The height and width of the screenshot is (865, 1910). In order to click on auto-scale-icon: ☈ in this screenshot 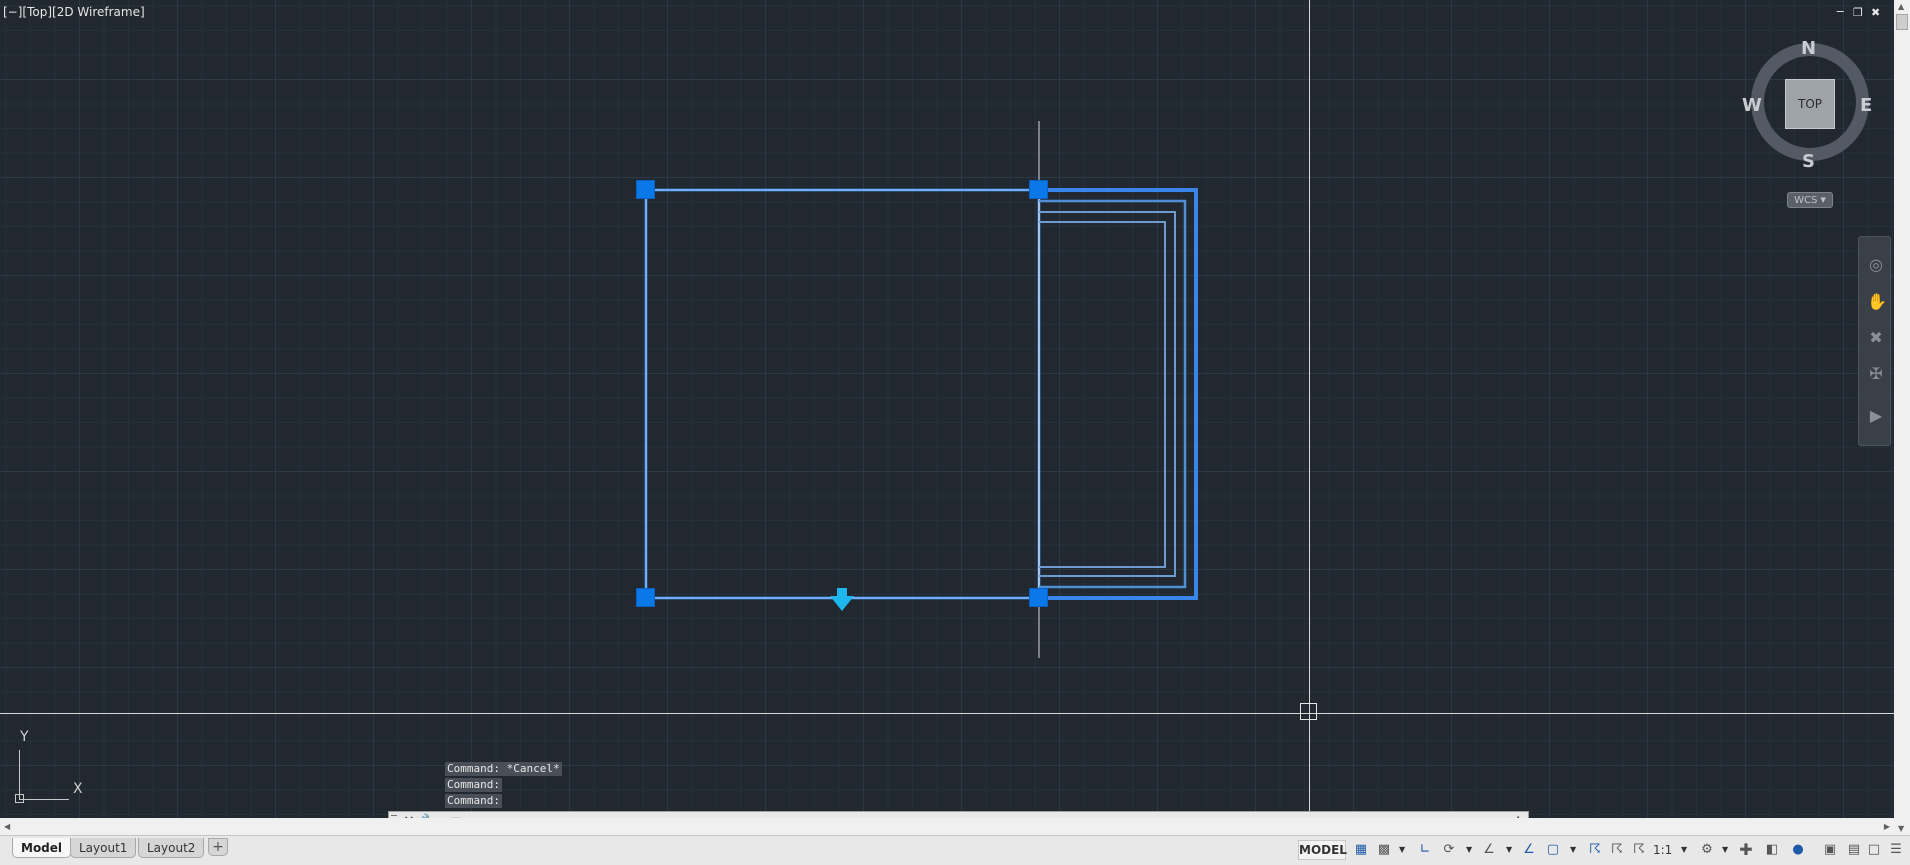, I will do `click(1617, 850)`.